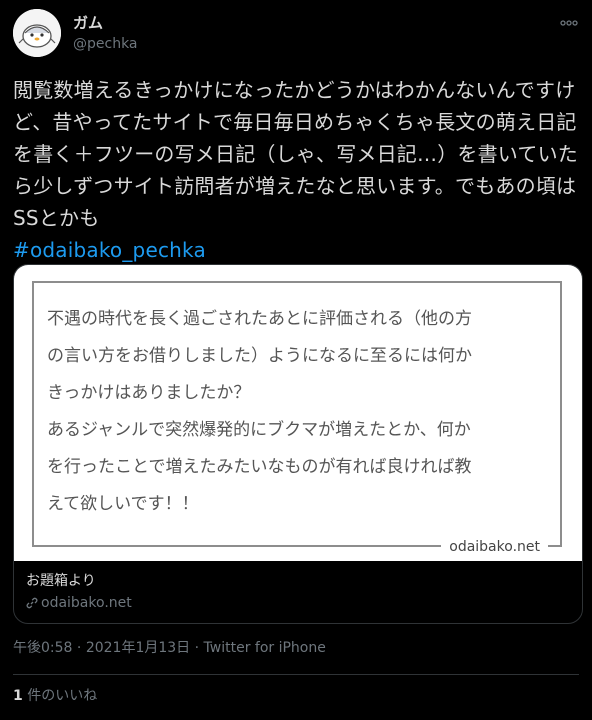  Describe the element at coordinates (138, 648) in the screenshot. I see `tweet-date: 2021年1月13日` at that location.